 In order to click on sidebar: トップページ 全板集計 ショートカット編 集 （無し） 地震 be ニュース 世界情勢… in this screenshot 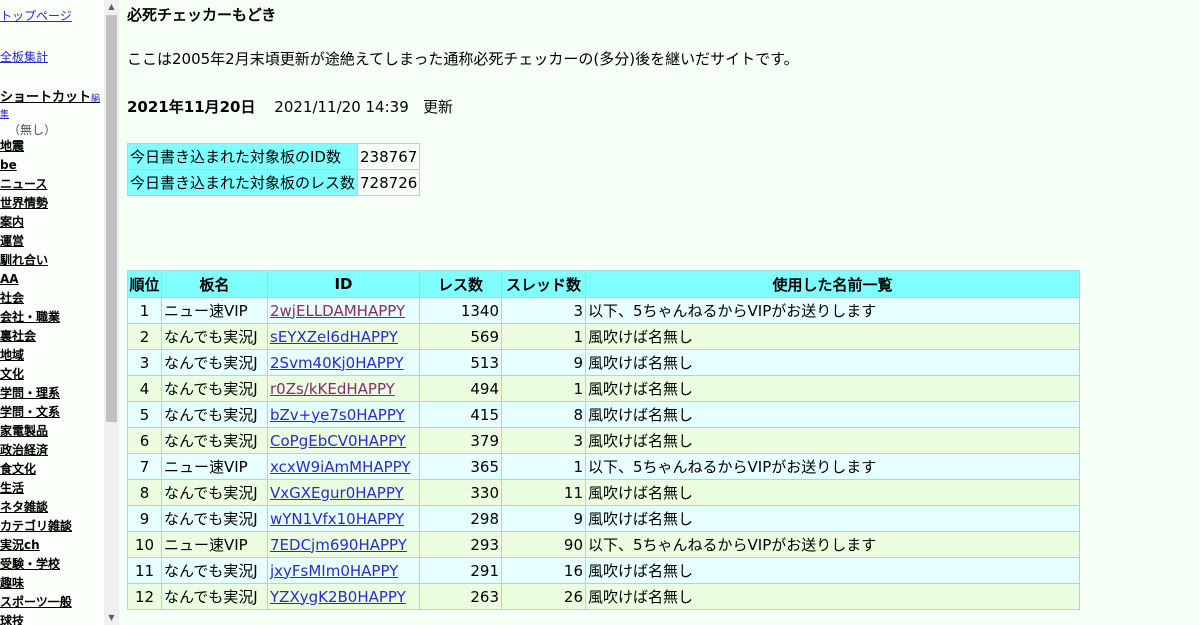, I will do `click(52, 312)`.